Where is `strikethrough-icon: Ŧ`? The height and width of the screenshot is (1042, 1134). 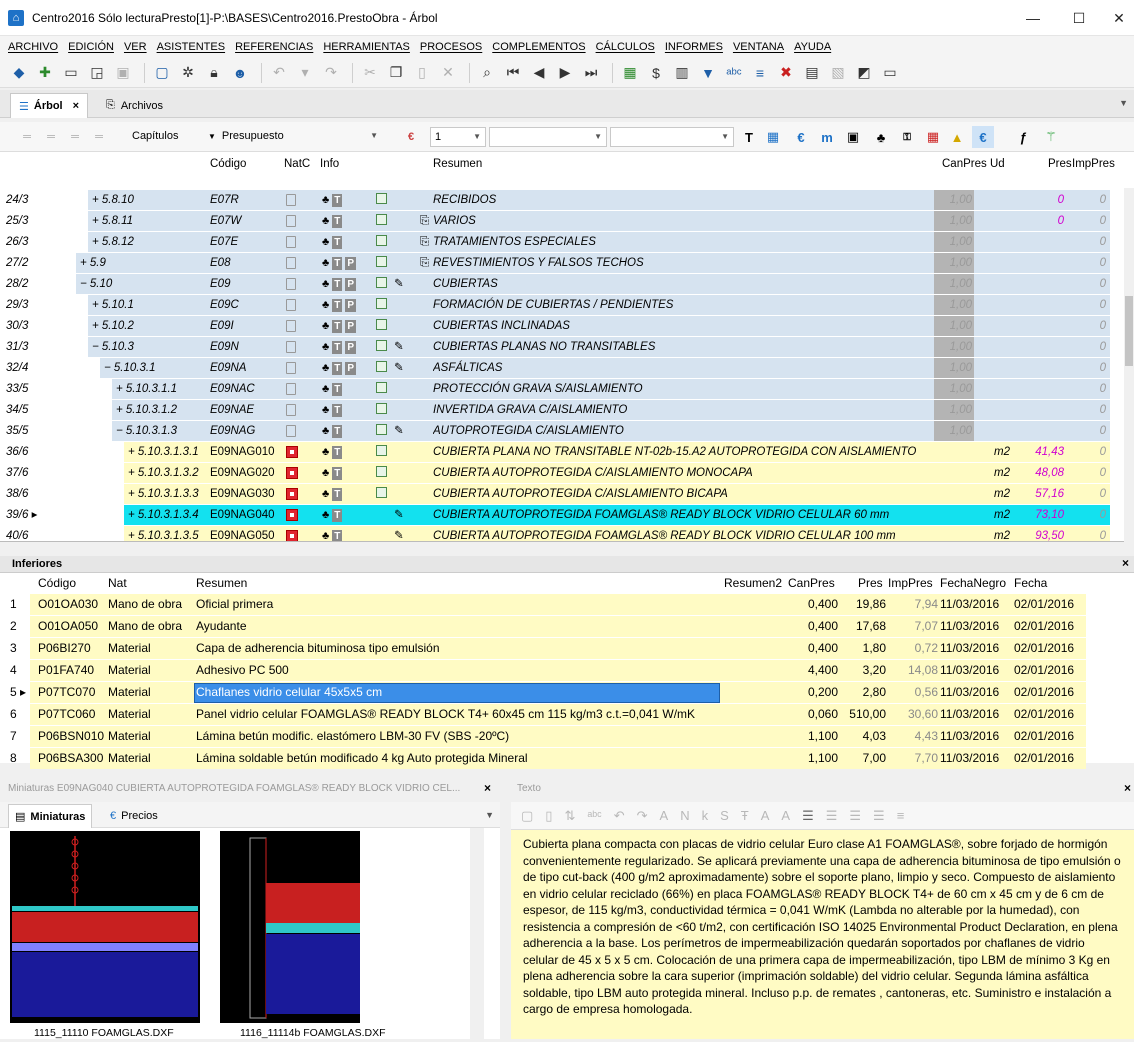
strikethrough-icon: Ŧ is located at coordinates (745, 815).